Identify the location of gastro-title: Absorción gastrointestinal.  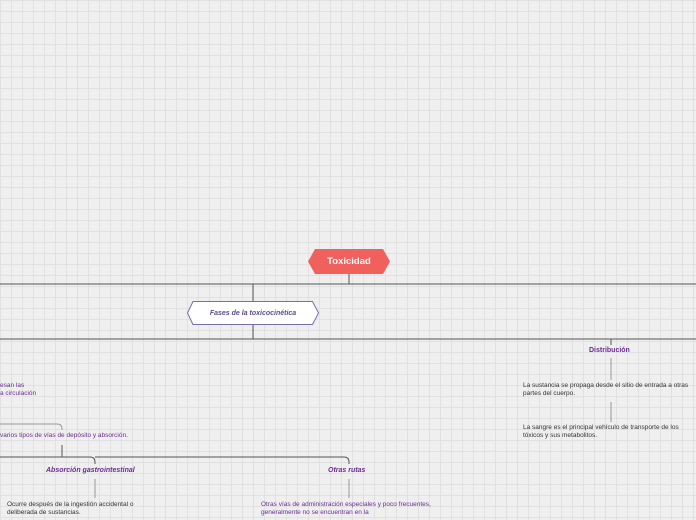
(90, 470).